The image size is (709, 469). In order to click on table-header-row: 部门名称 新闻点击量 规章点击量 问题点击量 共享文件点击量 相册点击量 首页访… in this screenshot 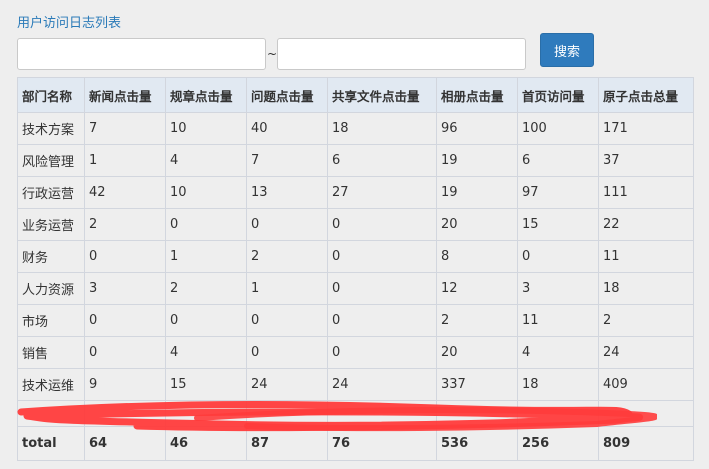, I will do `click(355, 95)`.